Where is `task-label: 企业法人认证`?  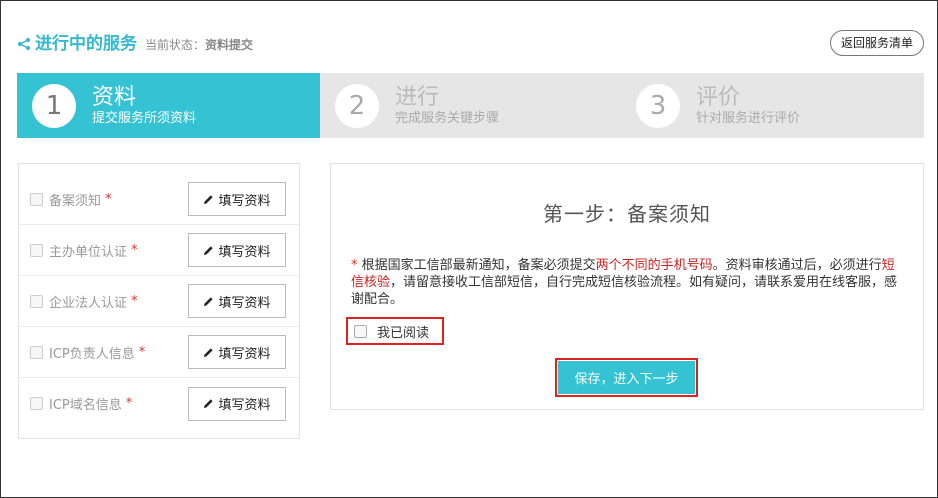 task-label: 企业法人认证 is located at coordinates (88, 303).